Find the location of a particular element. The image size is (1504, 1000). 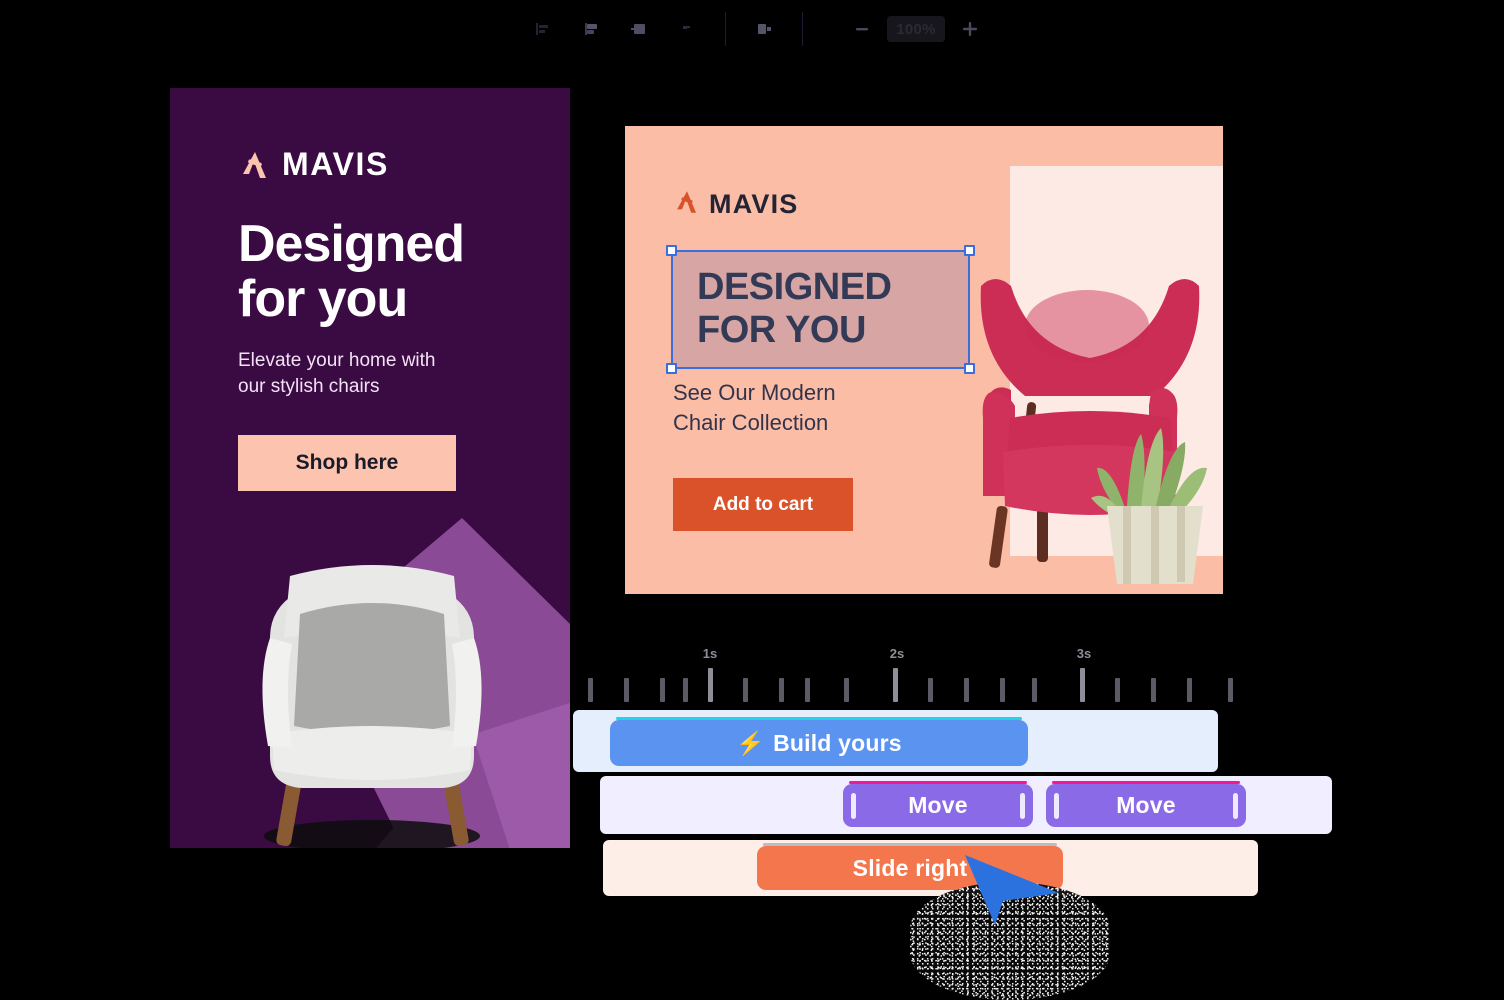

card-headline-line1: DESIGNED is located at coordinates (794, 287).